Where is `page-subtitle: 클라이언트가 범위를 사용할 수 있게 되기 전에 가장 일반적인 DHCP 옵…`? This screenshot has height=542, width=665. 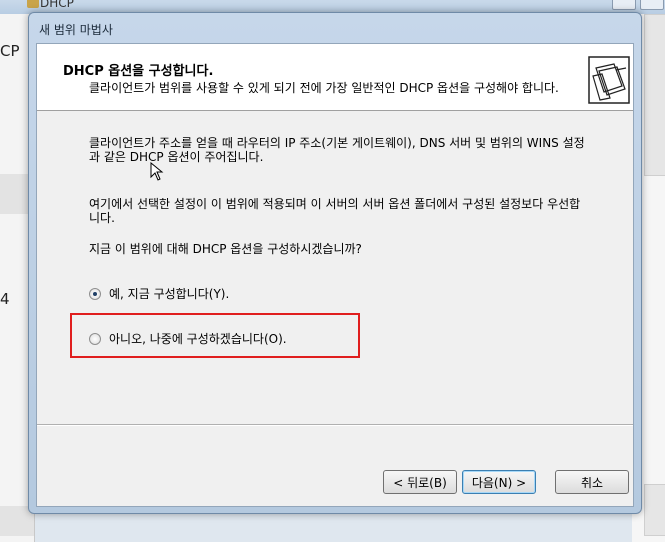
page-subtitle: 클라이언트가 범위를 사용할 수 있게 되기 전에 가장 일반적인 DHCP 옵… is located at coordinates (324, 88).